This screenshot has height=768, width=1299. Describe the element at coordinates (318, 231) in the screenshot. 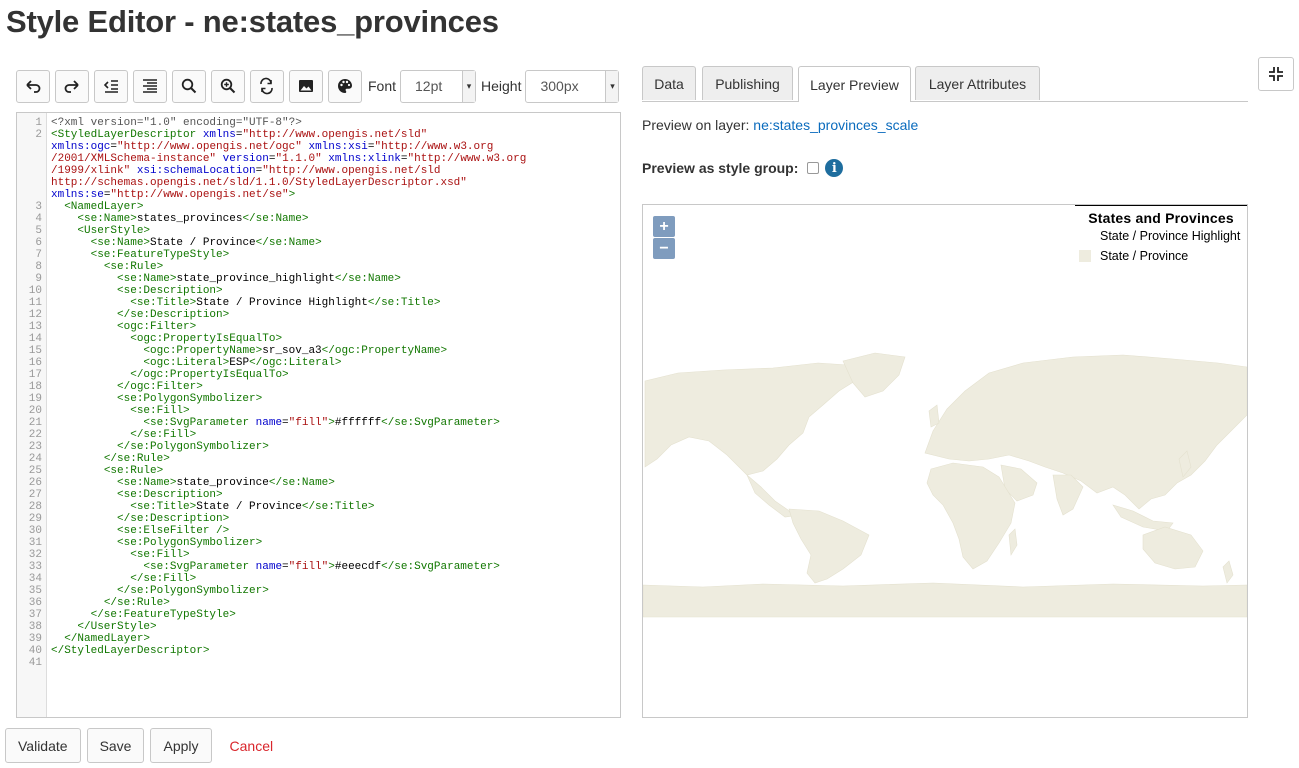

I see `code-line: 5 <UserStyle>` at that location.